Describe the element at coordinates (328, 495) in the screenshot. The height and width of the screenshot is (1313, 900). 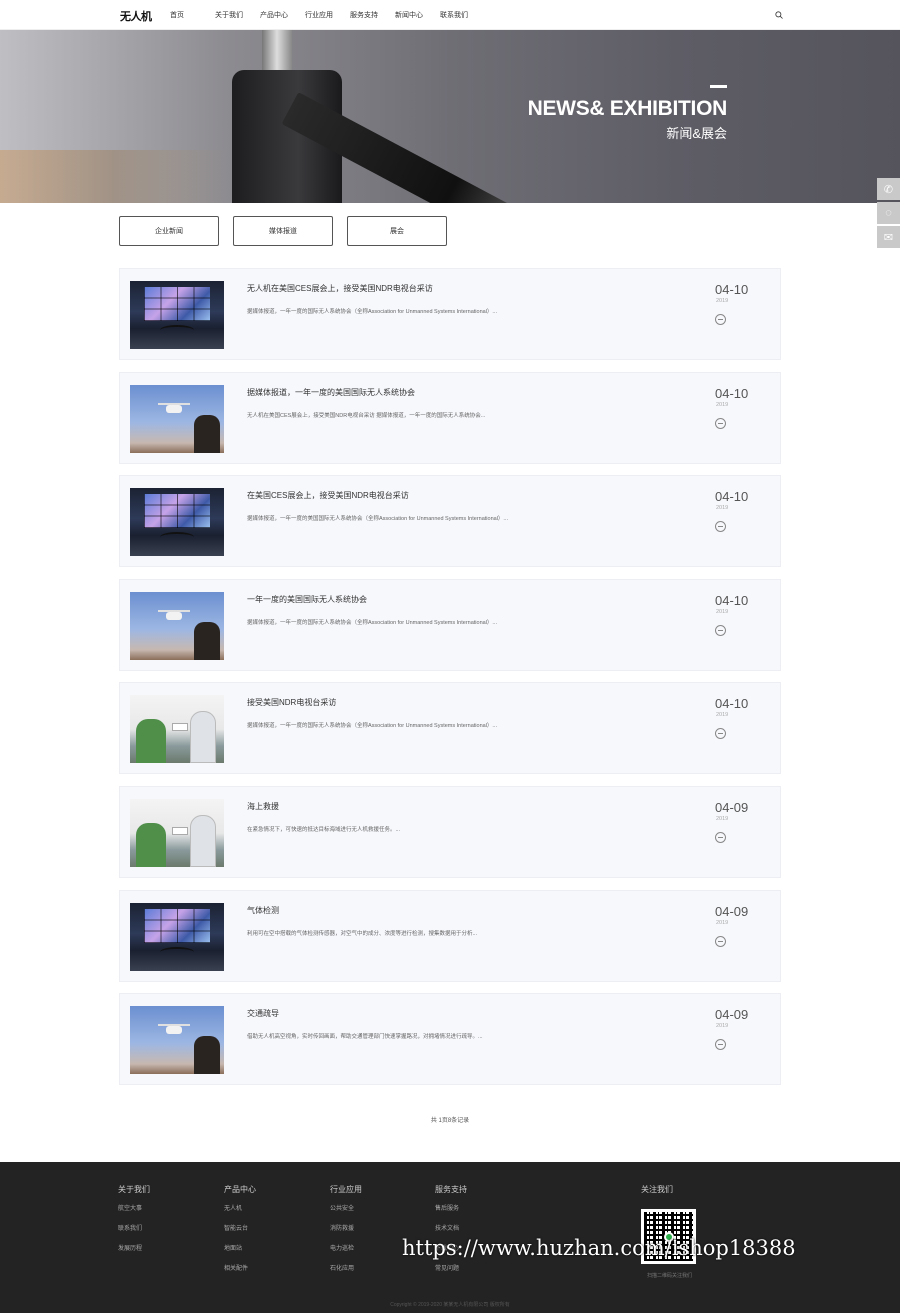
I see `news-title: 在美国CES展会上，接受美国NDR电视台采访` at that location.